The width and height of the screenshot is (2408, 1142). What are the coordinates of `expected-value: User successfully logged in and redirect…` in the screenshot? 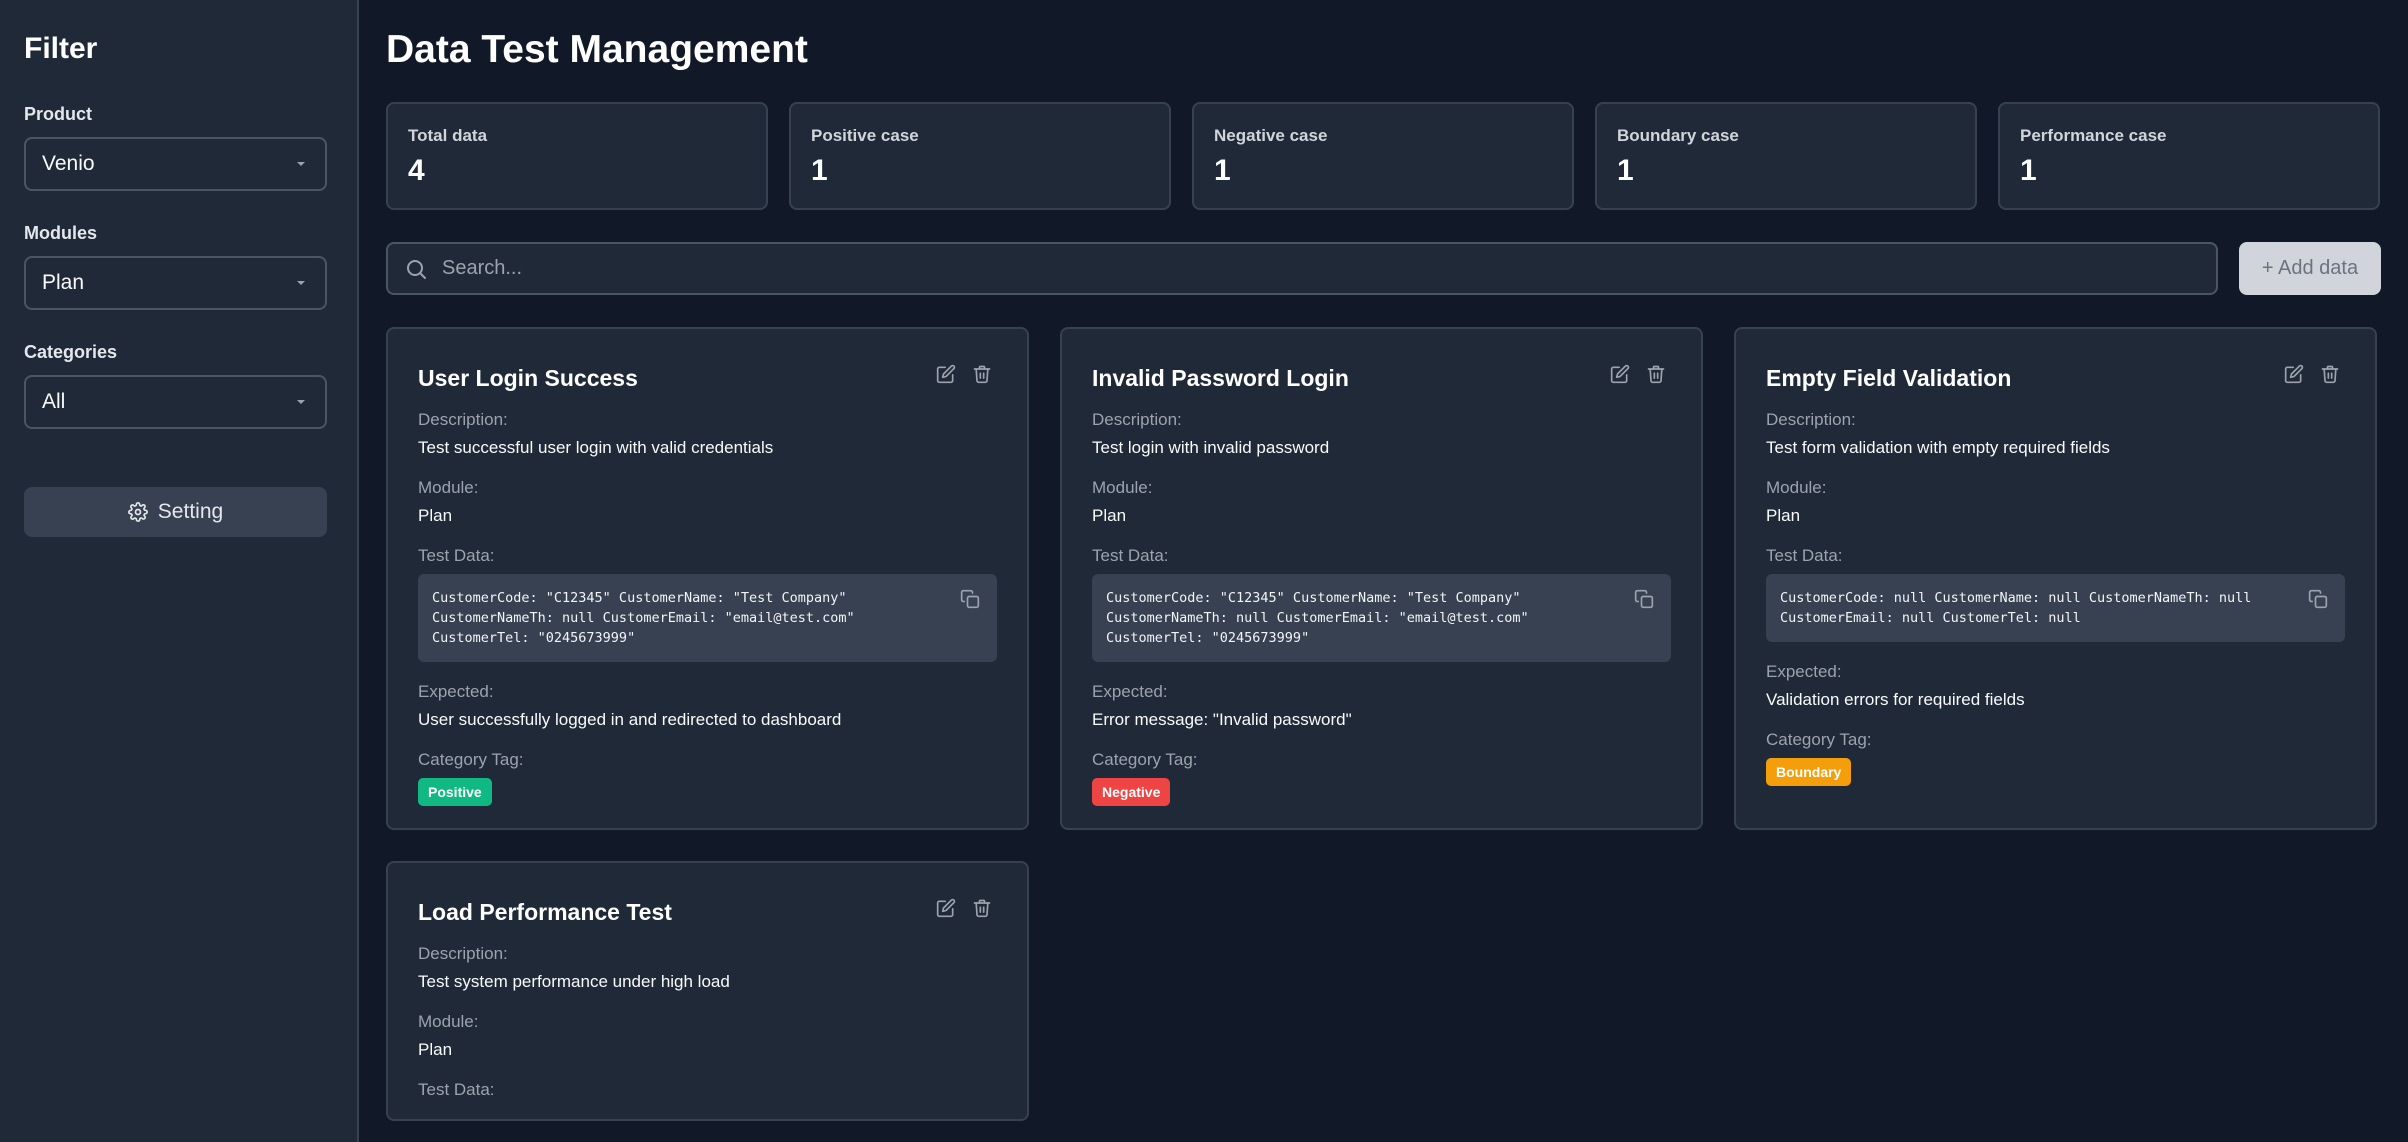 It's located at (630, 719).